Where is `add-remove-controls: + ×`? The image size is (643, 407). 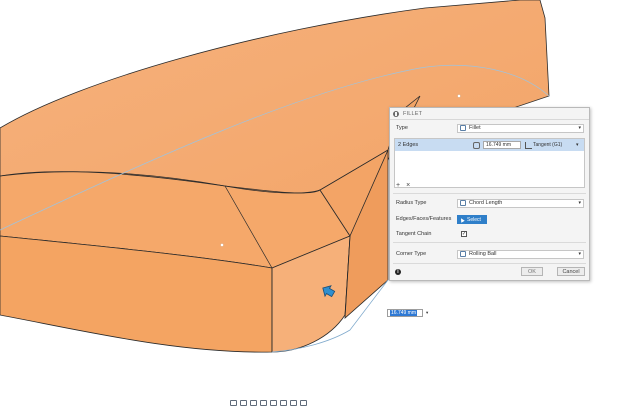 add-remove-controls: + × is located at coordinates (403, 185).